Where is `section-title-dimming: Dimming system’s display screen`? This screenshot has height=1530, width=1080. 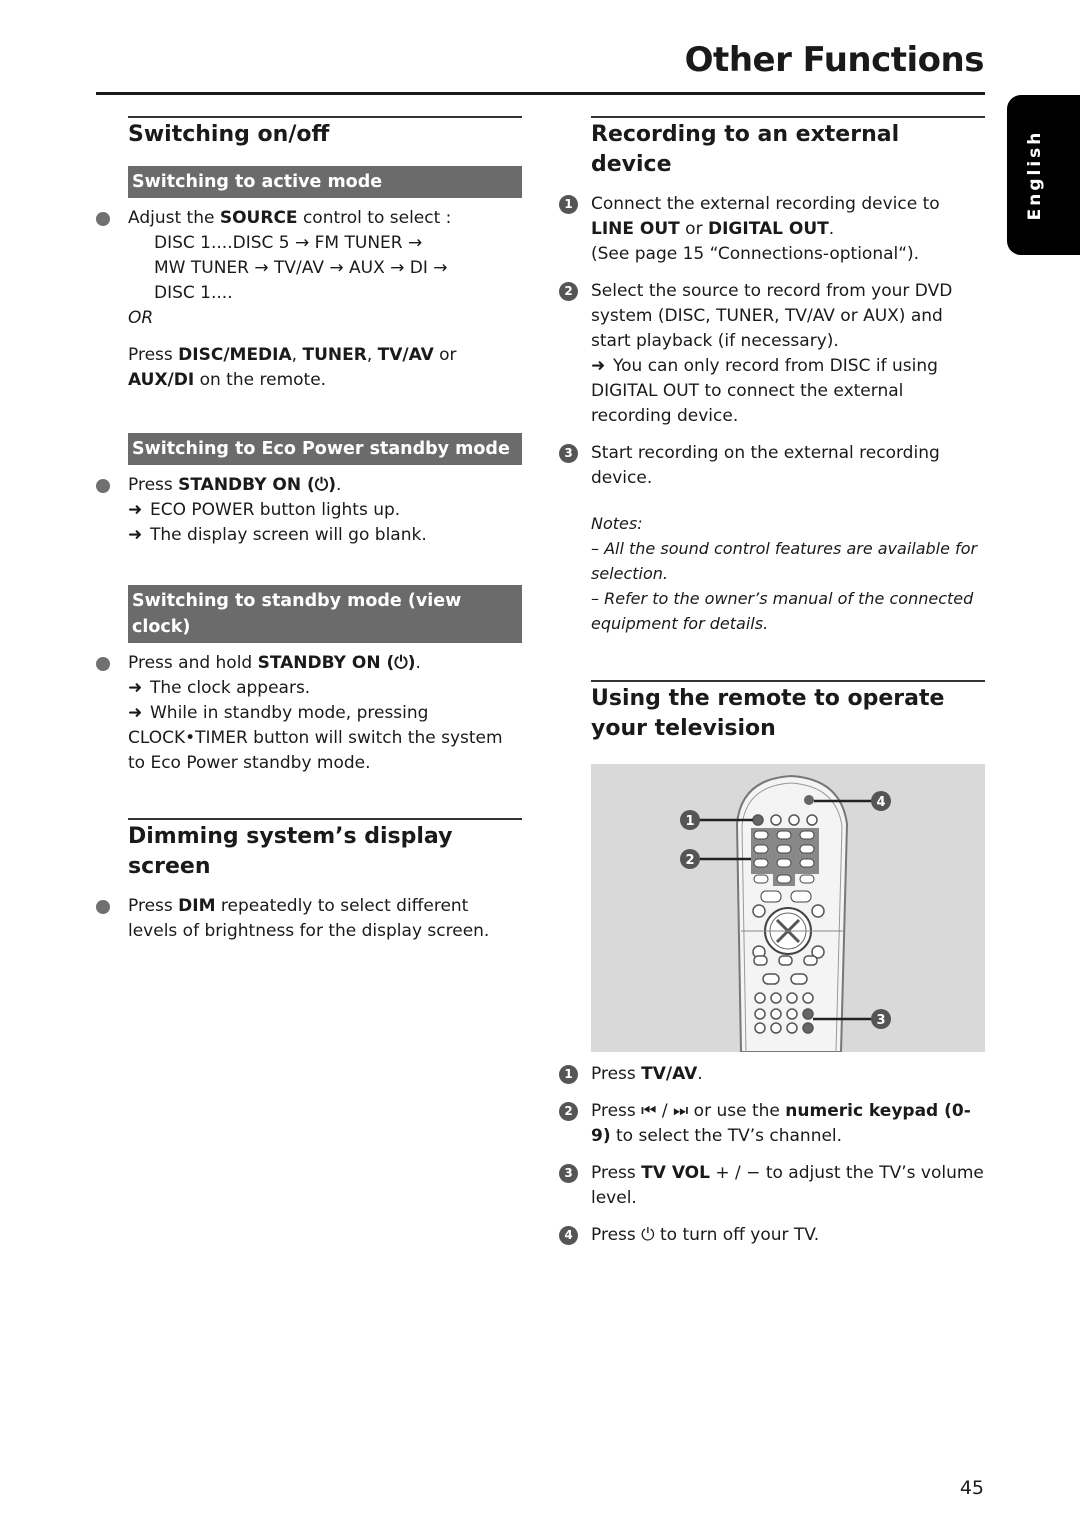
section-title-dimming: Dimming system’s display screen is located at coordinates (325, 850).